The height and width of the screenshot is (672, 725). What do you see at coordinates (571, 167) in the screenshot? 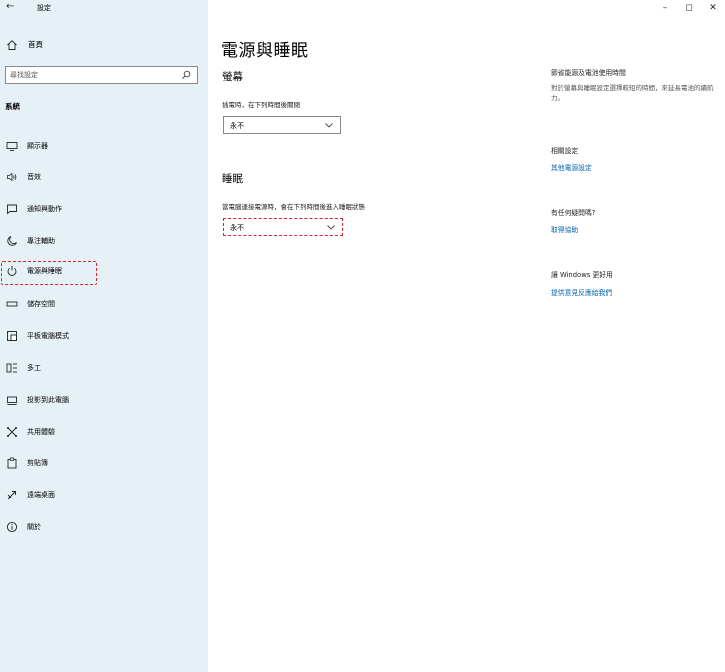
I see `additional-power-settings-link: 其他電源設定` at bounding box center [571, 167].